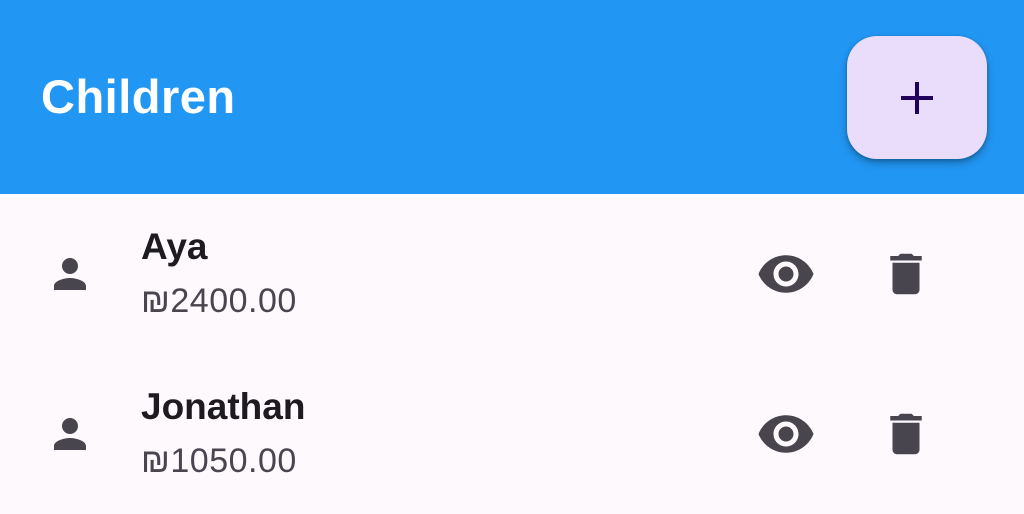 The height and width of the screenshot is (514, 1024). What do you see at coordinates (219, 301) in the screenshot?
I see `child-balance: ₪2400.00` at bounding box center [219, 301].